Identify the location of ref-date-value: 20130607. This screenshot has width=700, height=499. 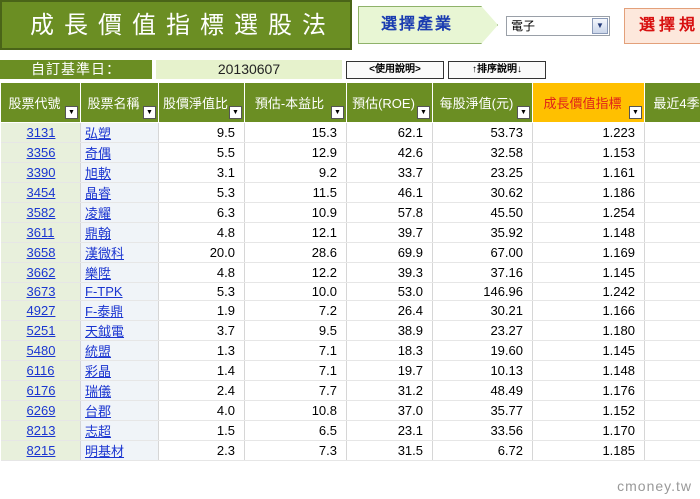
(249, 69).